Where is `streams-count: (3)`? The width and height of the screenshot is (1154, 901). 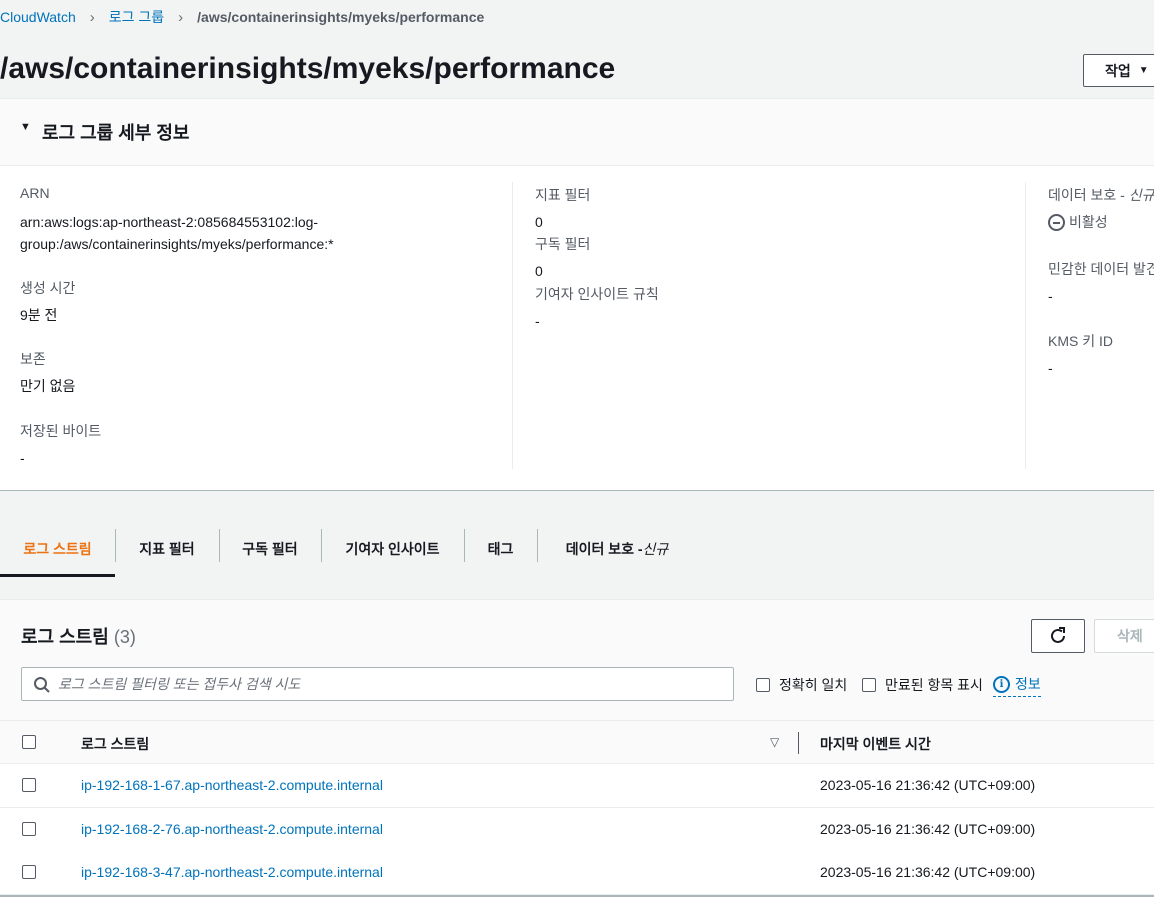
streams-count: (3) is located at coordinates (124, 637).